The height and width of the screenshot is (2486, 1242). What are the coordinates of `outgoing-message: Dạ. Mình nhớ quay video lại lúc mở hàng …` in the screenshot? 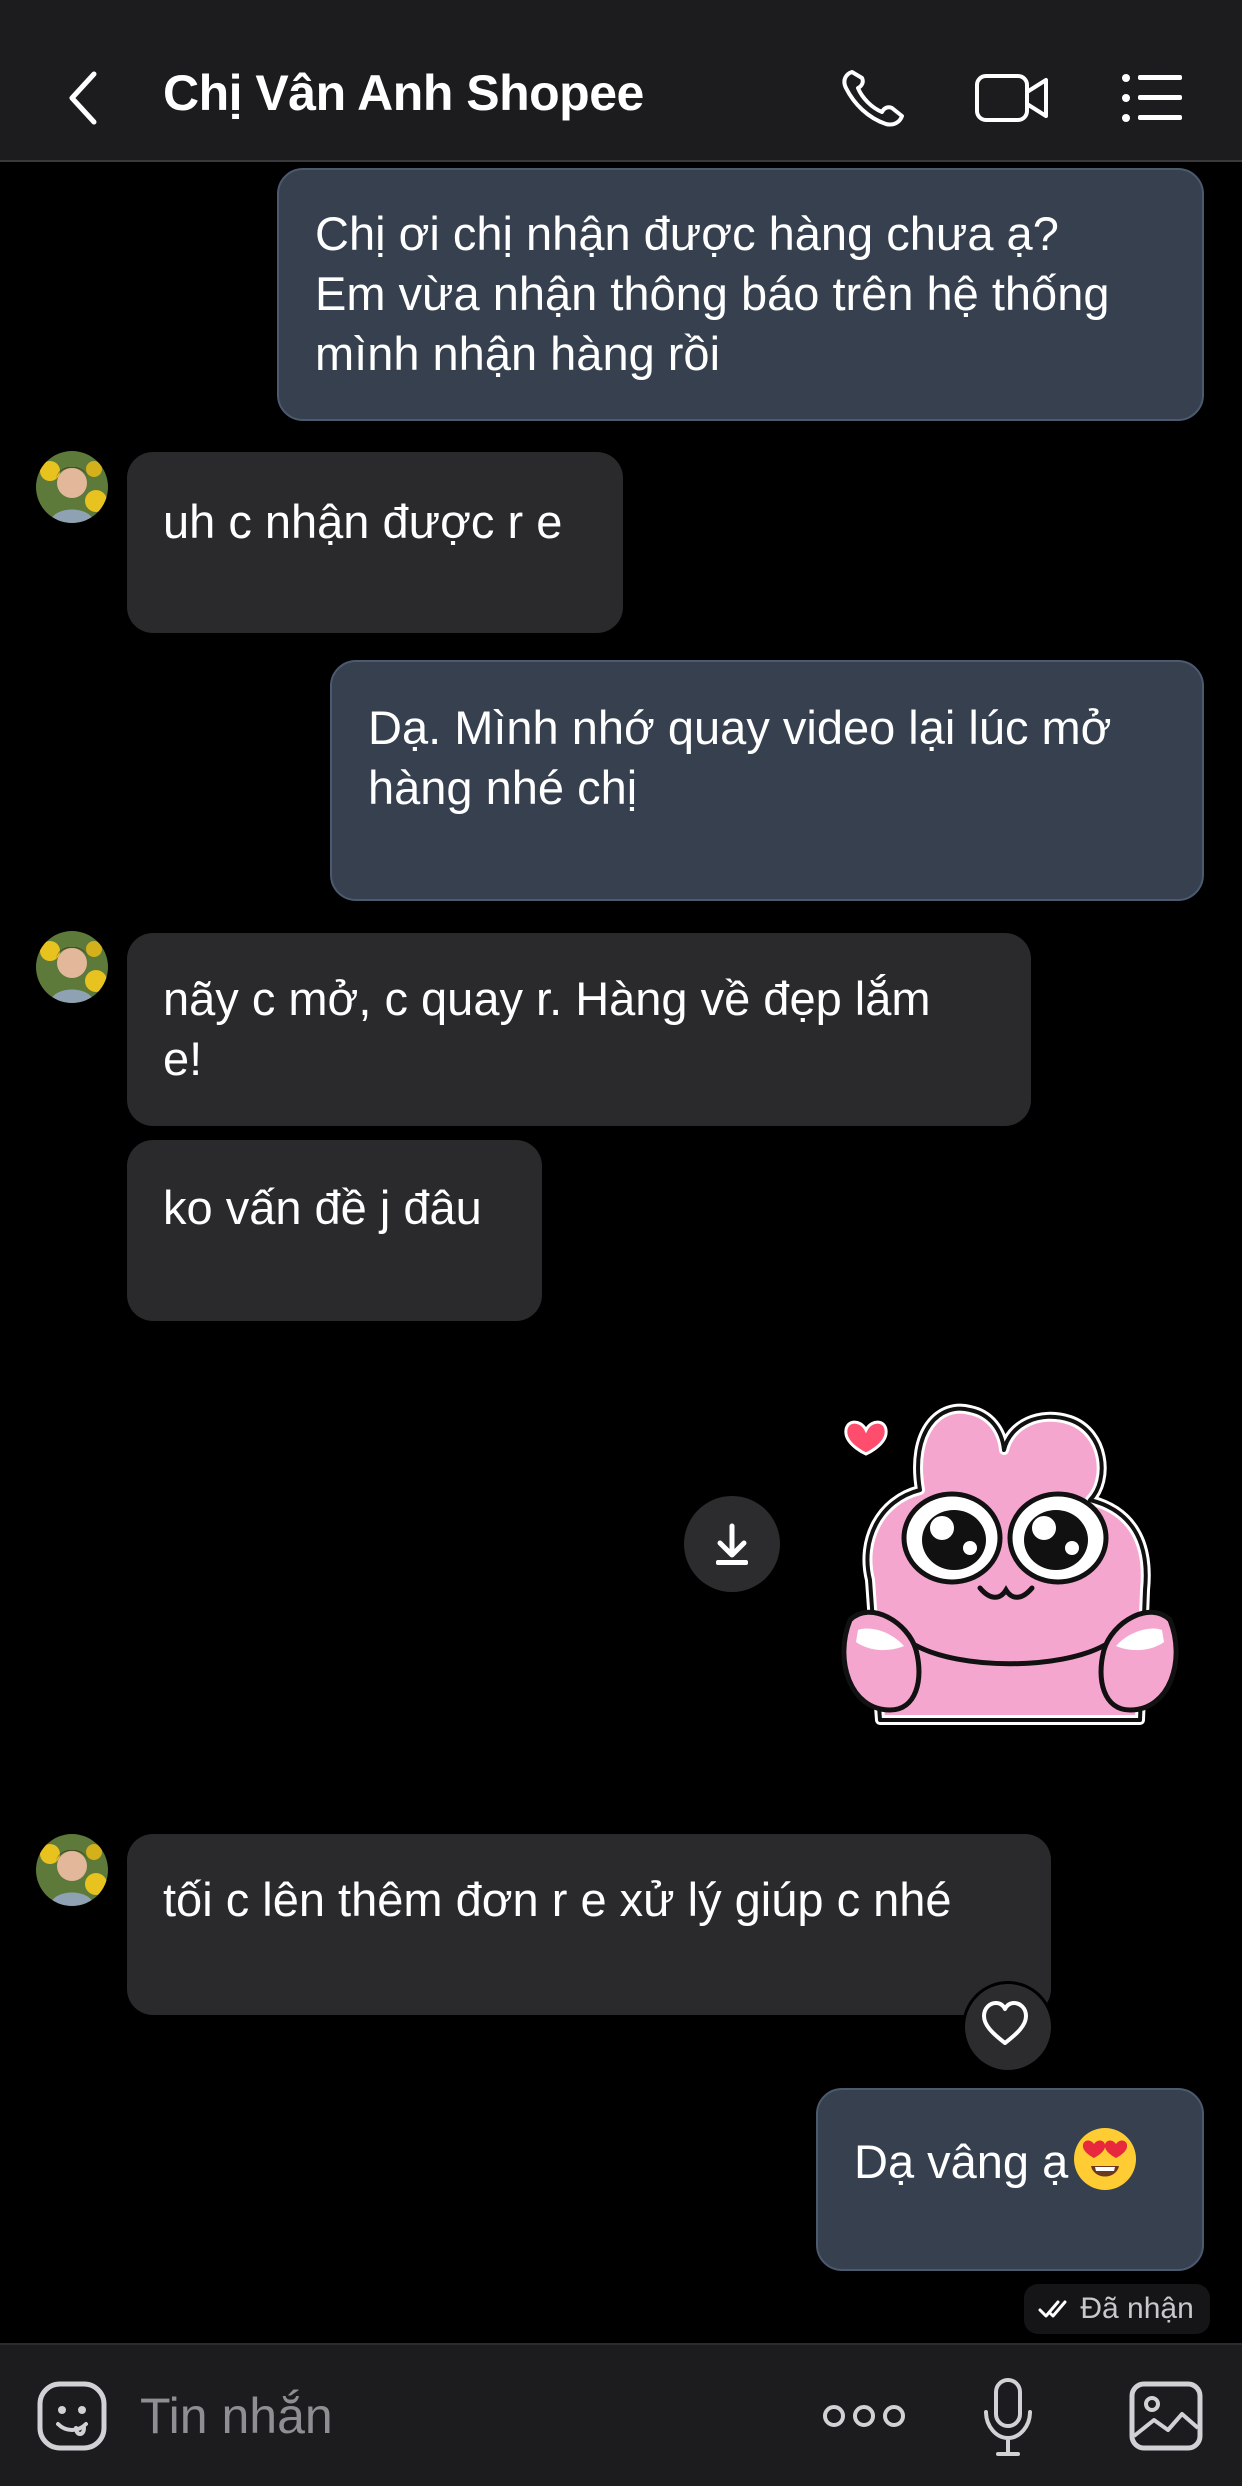 It's located at (767, 780).